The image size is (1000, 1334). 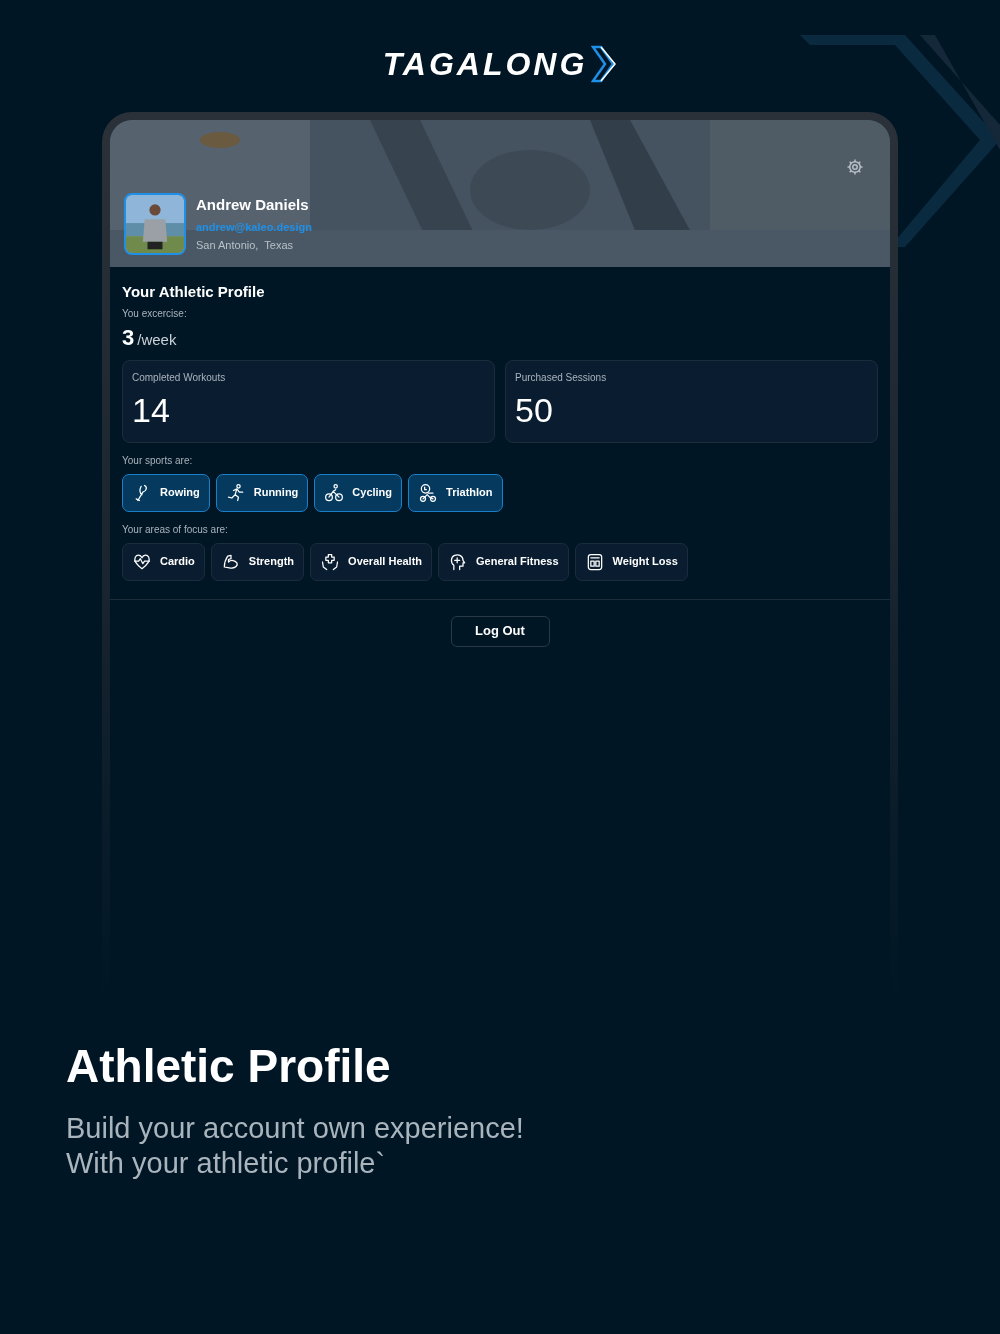 What do you see at coordinates (604, 64) in the screenshot?
I see `chevron-logo-icon` at bounding box center [604, 64].